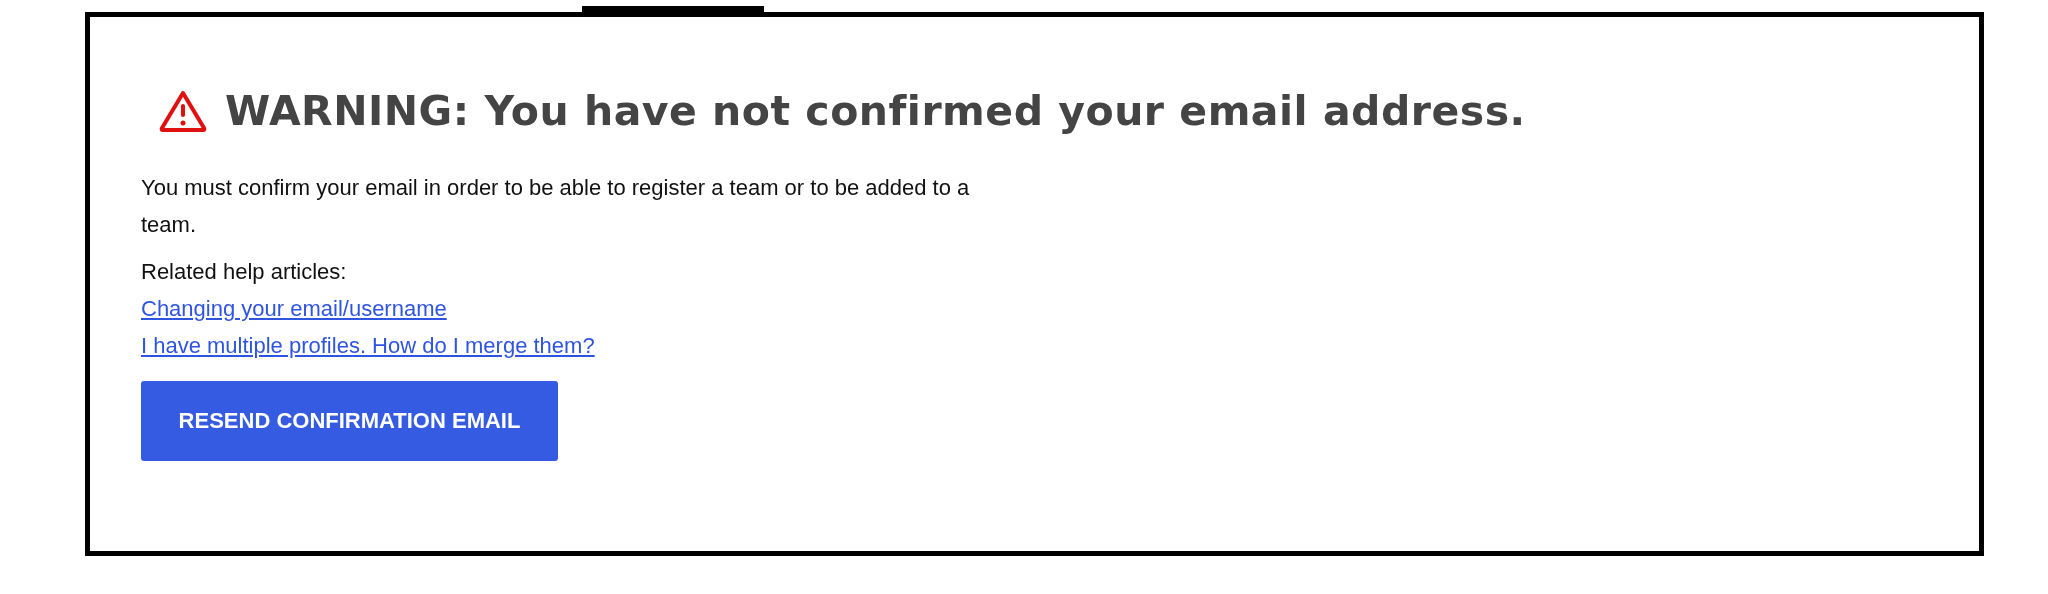  What do you see at coordinates (183, 111) in the screenshot?
I see `warning-icon` at bounding box center [183, 111].